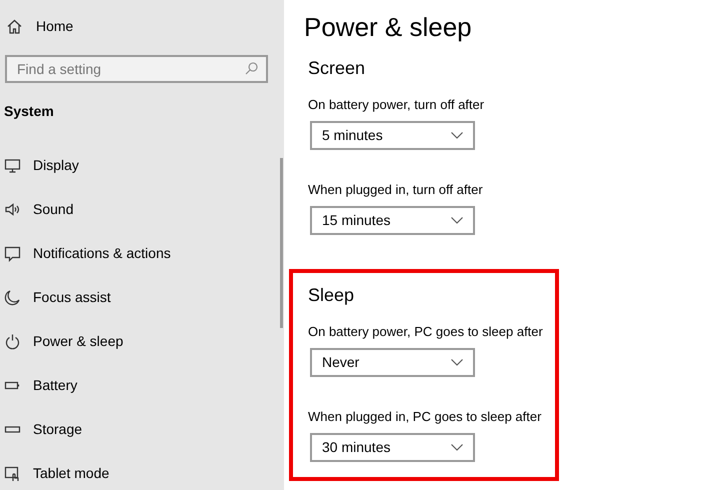 Image resolution: width=713 pixels, height=490 pixels. I want to click on scrollbar, so click(281, 243).